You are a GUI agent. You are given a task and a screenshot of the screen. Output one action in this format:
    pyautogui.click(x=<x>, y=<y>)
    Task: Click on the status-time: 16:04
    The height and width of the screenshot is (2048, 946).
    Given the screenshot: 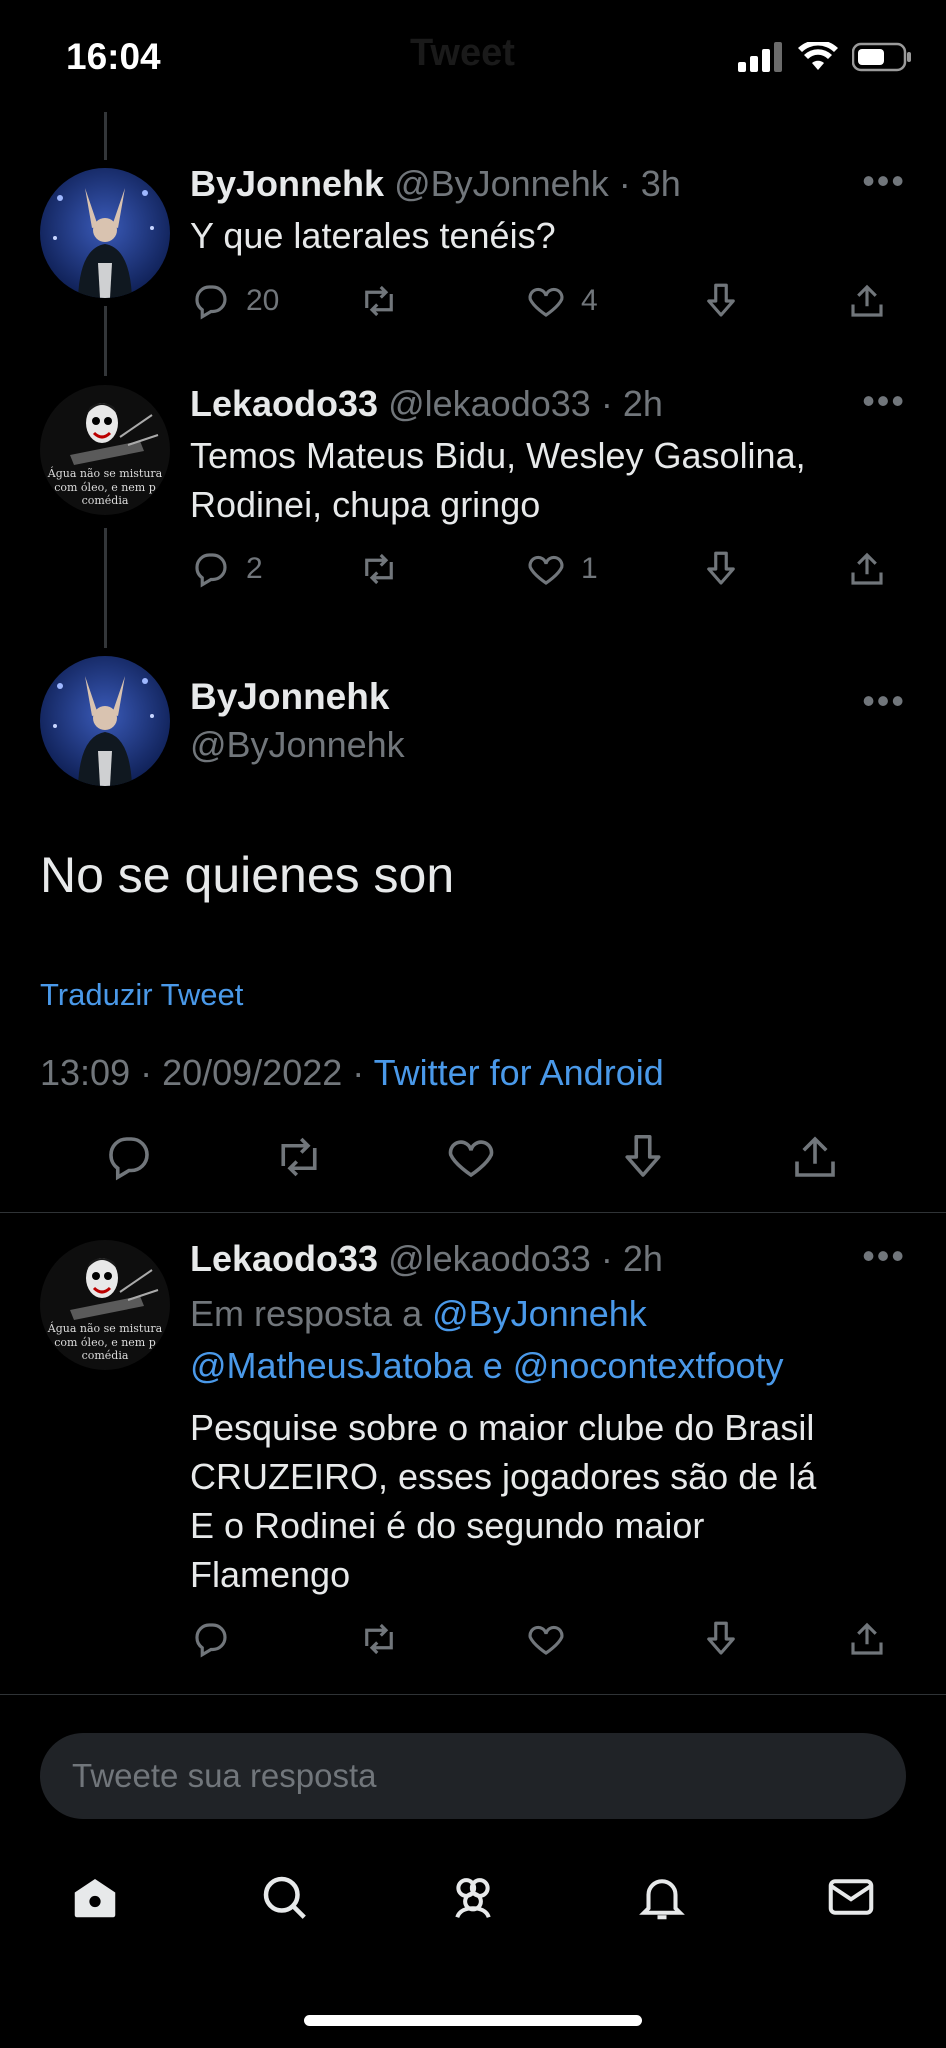 What is the action you would take?
    pyautogui.click(x=113, y=56)
    